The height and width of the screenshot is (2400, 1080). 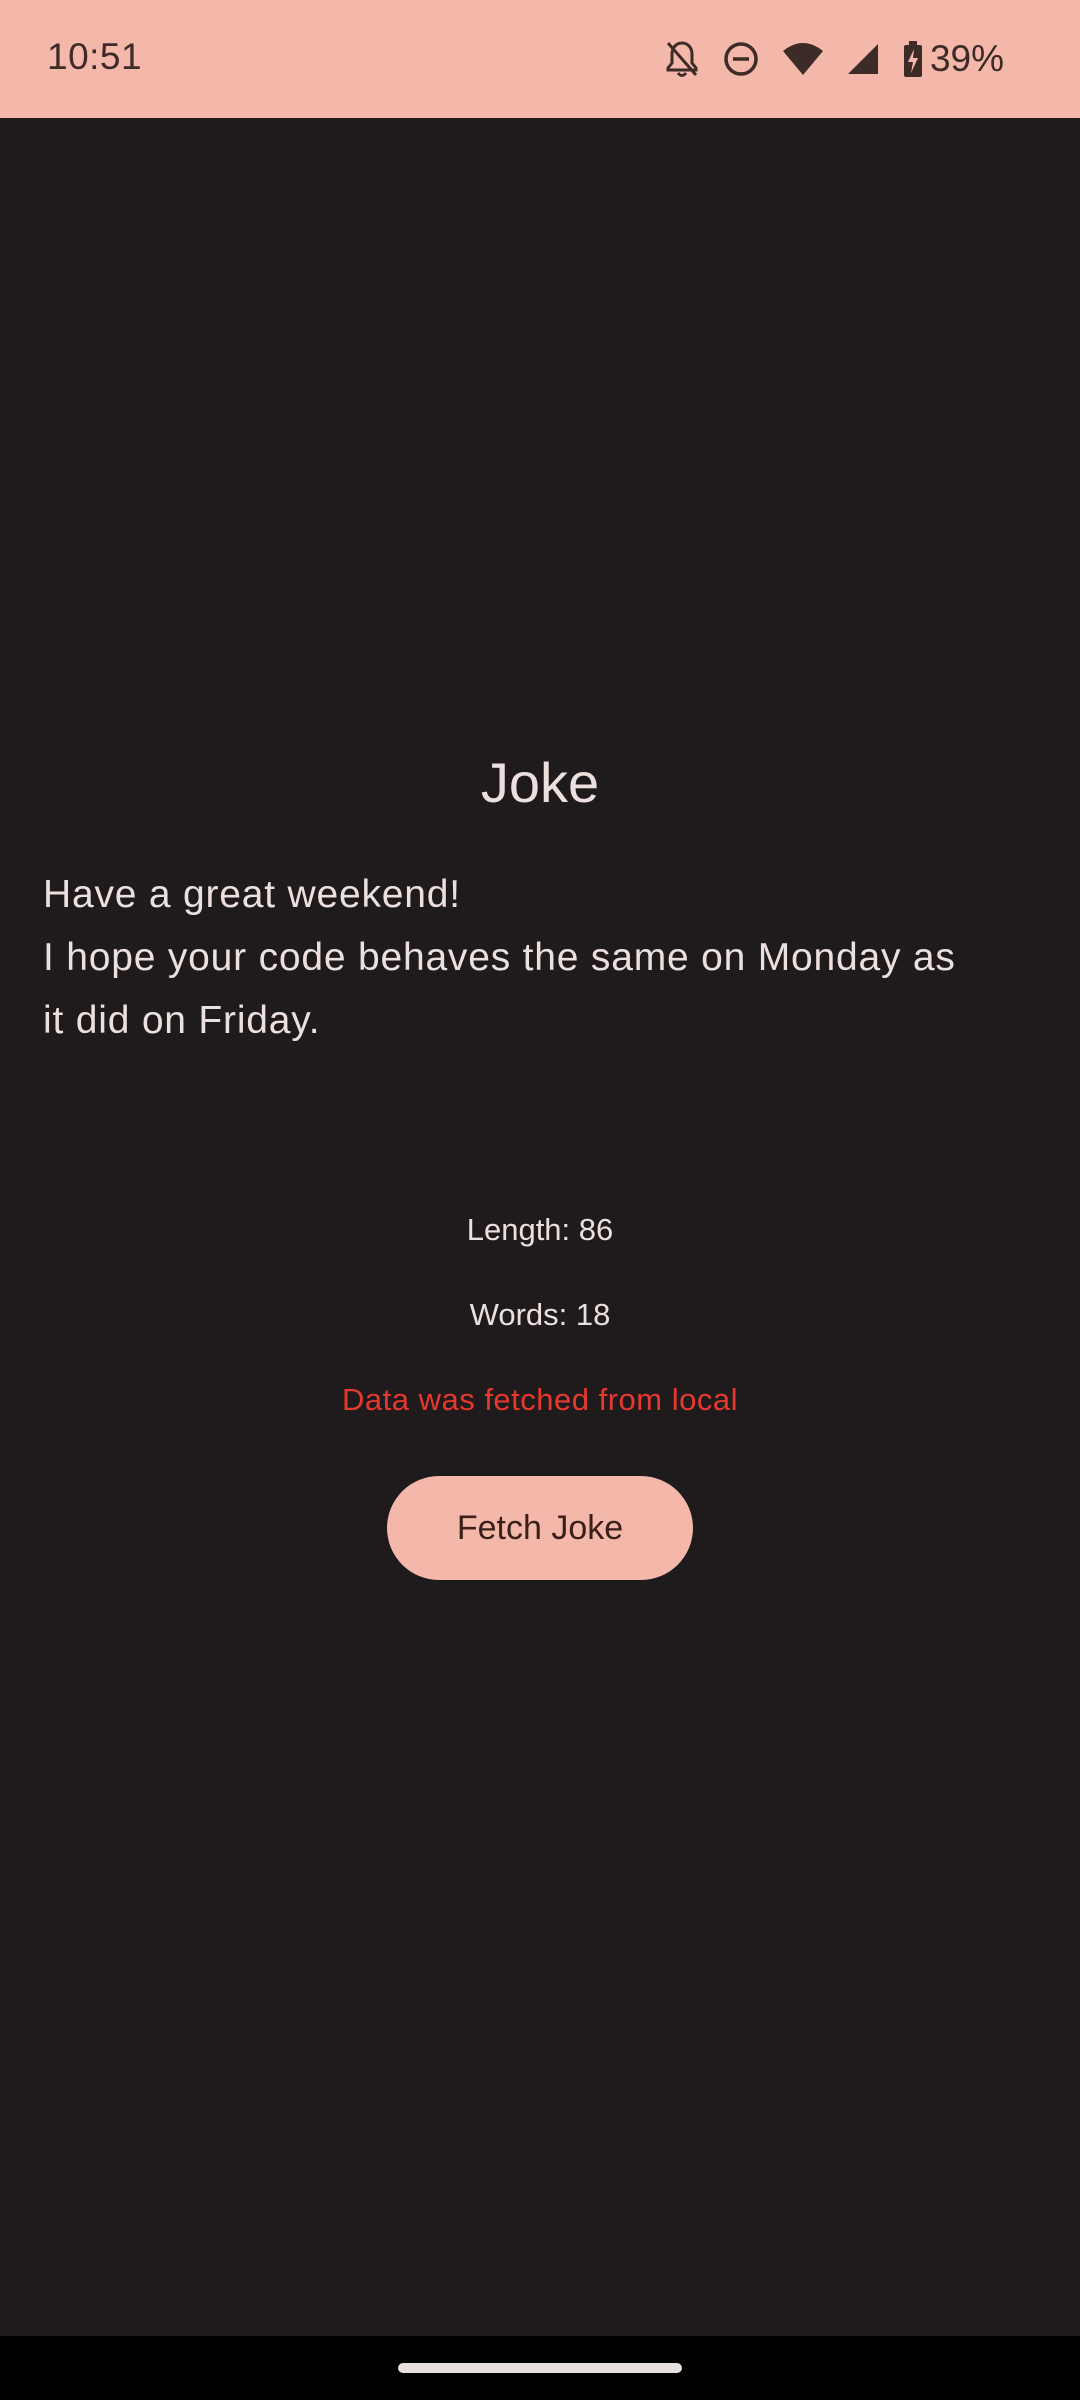 I want to click on joke-line: Have a great weekend!, so click(x=252, y=894).